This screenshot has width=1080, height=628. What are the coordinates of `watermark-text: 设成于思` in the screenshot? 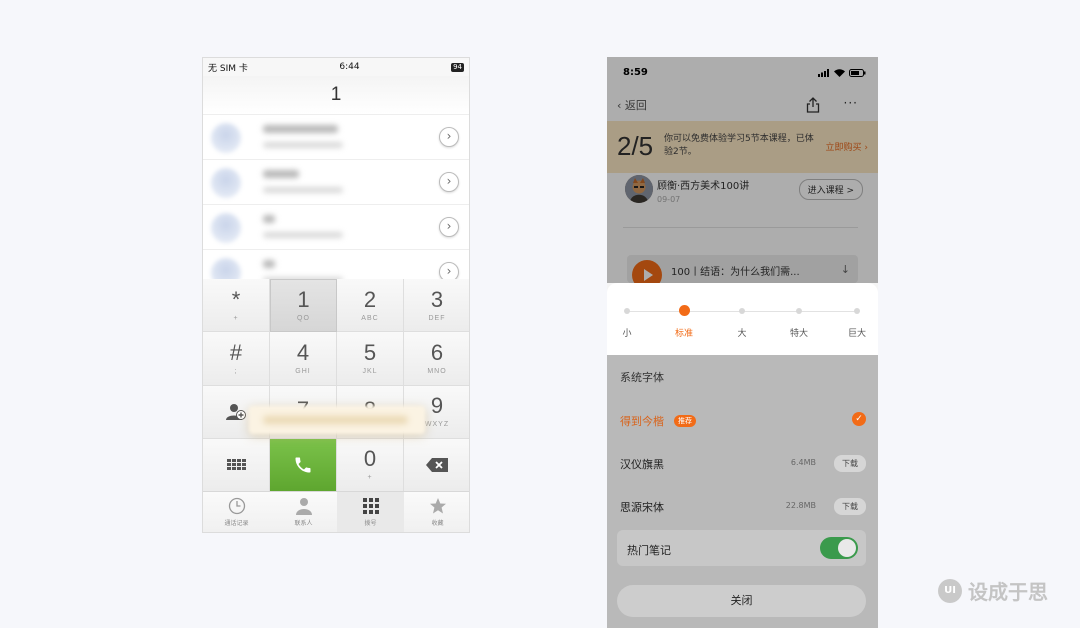 It's located at (1008, 592).